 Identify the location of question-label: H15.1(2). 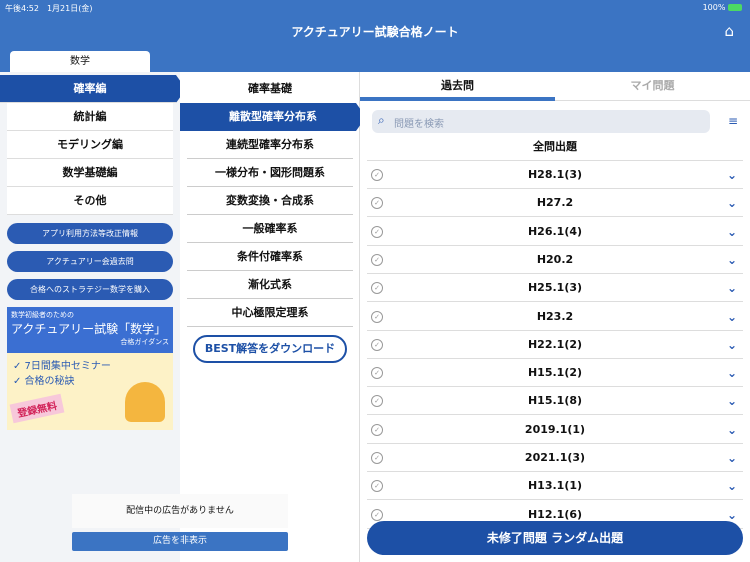
(555, 373).